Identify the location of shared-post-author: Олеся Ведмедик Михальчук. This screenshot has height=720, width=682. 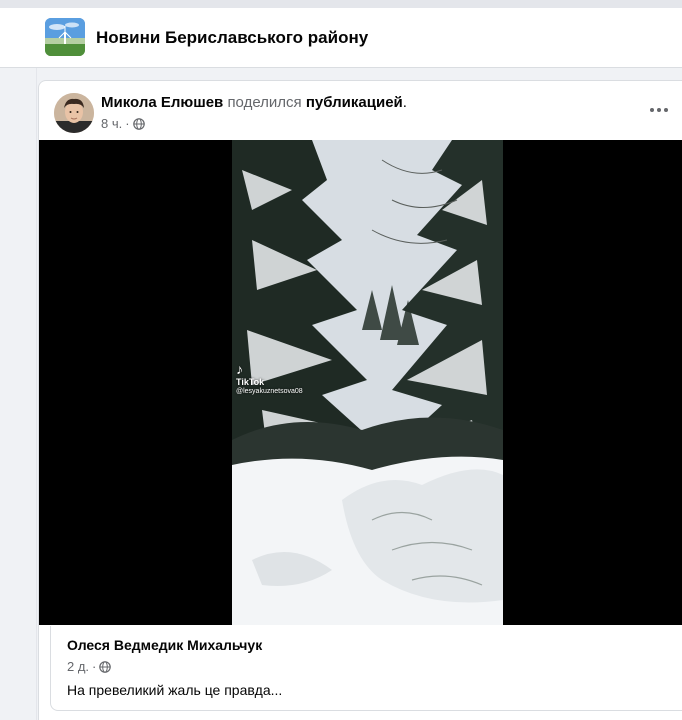
(164, 645).